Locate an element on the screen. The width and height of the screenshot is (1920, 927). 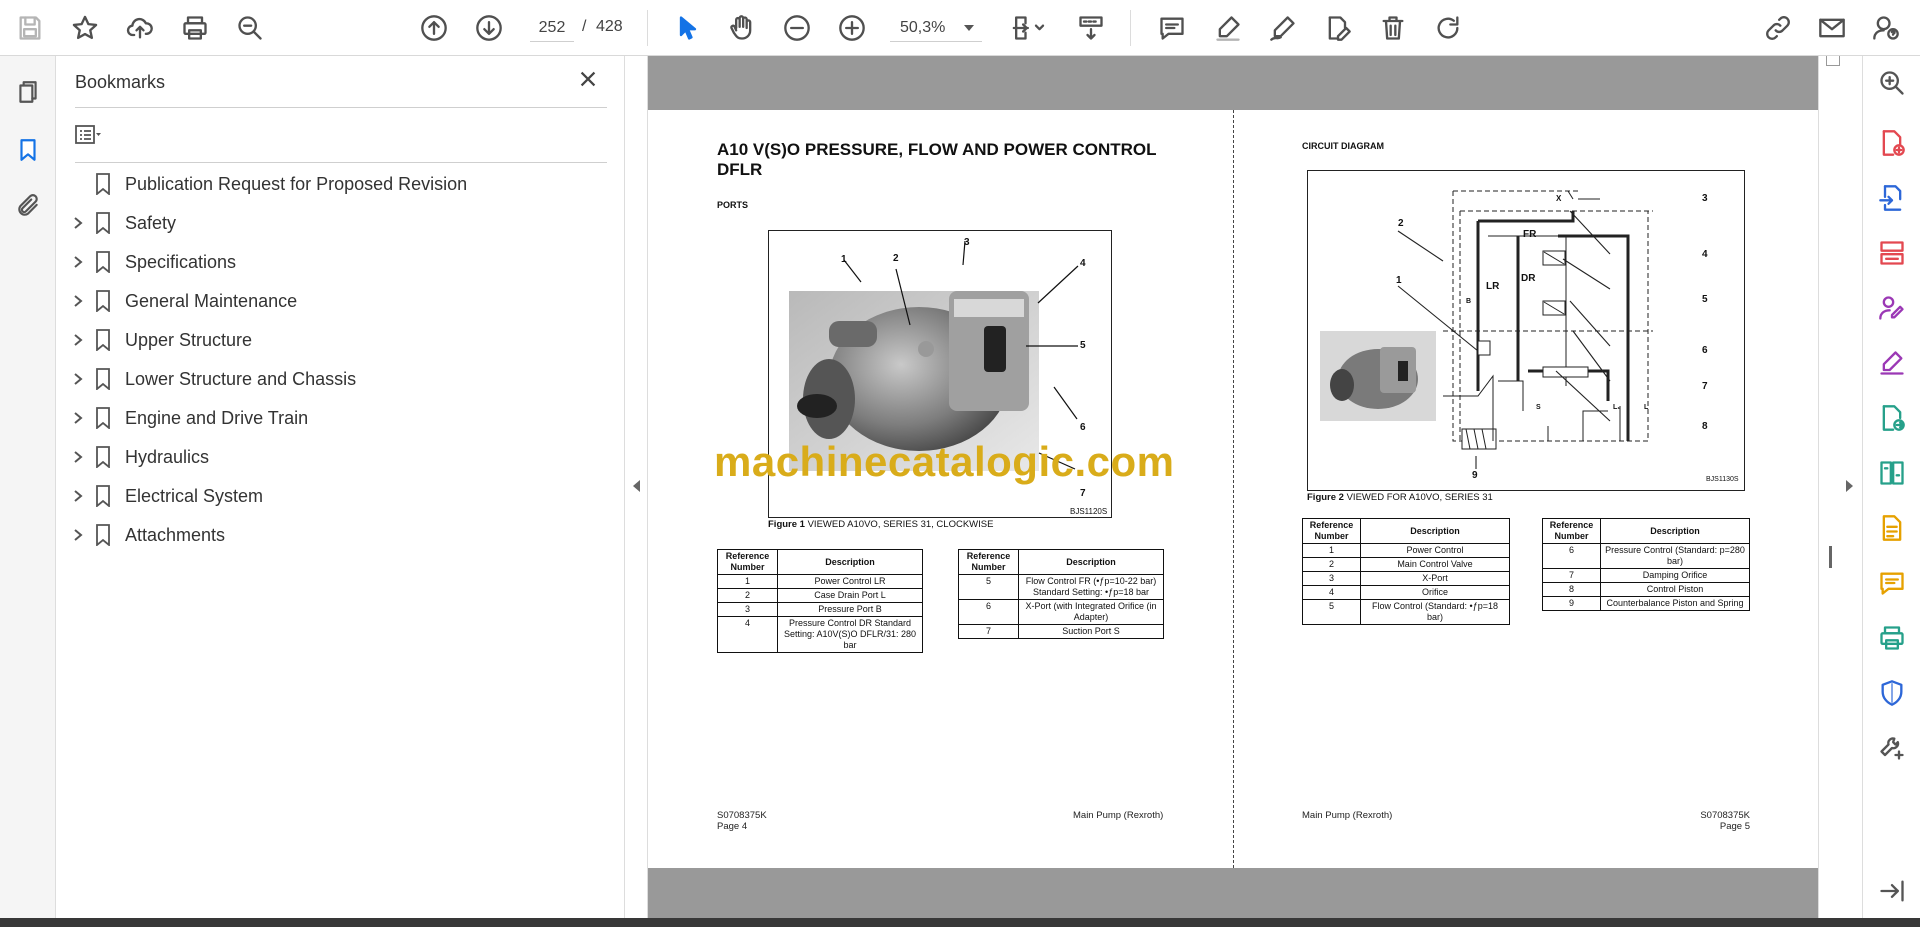
zoom-out-icon is located at coordinates (797, 28).